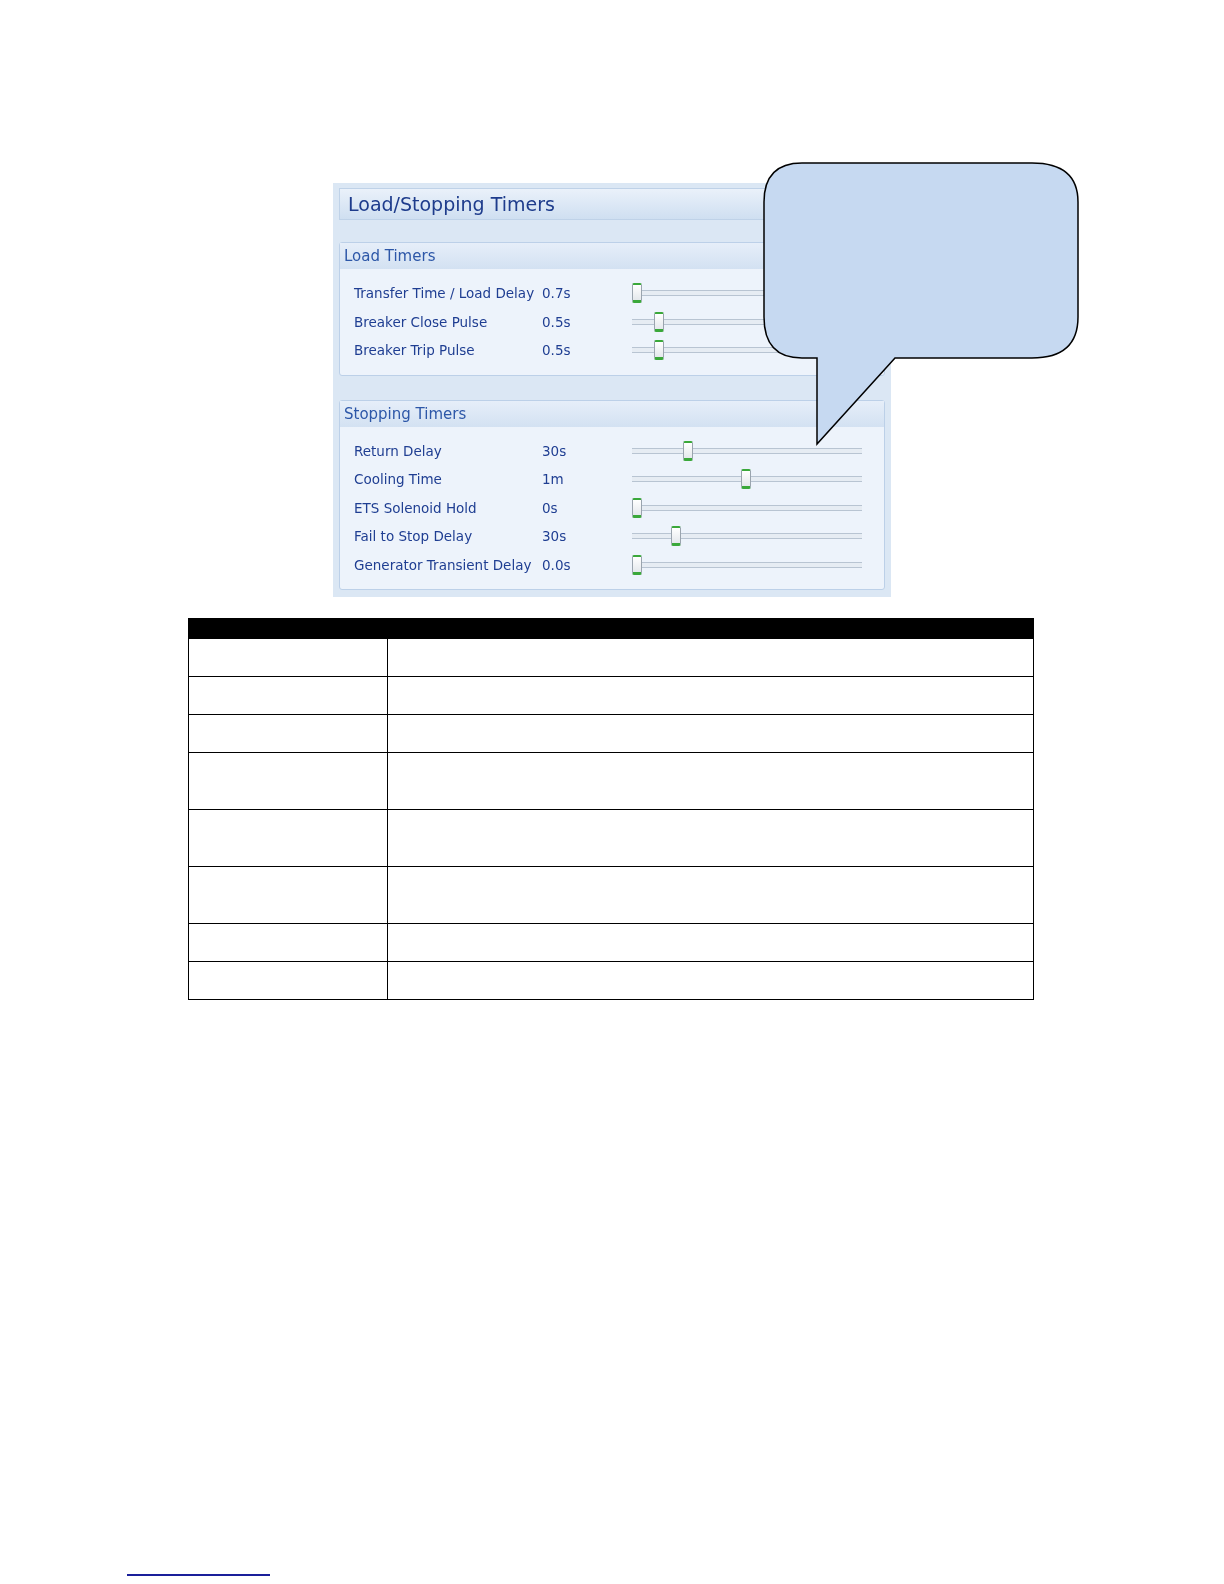 The image size is (1224, 1584). Describe the element at coordinates (414, 536) in the screenshot. I see `setting-label: Fail to Stop Delay` at that location.